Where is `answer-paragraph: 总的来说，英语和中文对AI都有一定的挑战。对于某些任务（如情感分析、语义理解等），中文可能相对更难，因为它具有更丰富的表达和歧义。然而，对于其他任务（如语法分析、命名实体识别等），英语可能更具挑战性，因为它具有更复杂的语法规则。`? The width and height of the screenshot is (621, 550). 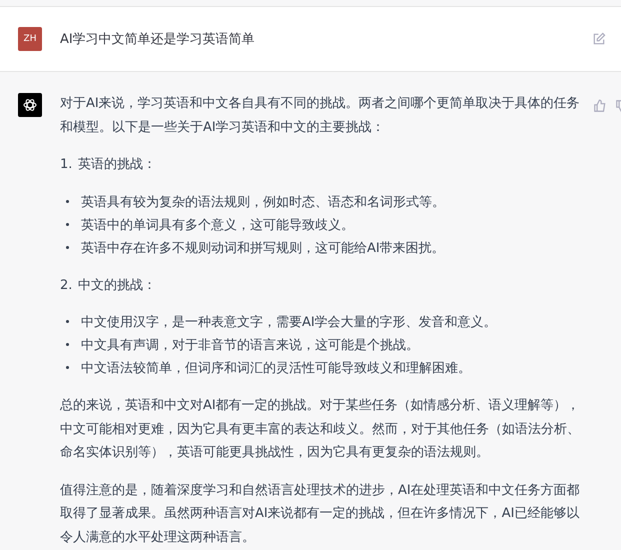
answer-paragraph: 总的来说，英语和中文对AI都有一定的挑战。对于某些任务（如情感分析、语义理解等），中文可能相对更难，因为它具有更丰富的表达和歧义。然而，对于其他任务（如语法分析、命名实体识别等），英语可能更具挑战性，因为它具有更复杂的语法规则。 is located at coordinates (320, 429).